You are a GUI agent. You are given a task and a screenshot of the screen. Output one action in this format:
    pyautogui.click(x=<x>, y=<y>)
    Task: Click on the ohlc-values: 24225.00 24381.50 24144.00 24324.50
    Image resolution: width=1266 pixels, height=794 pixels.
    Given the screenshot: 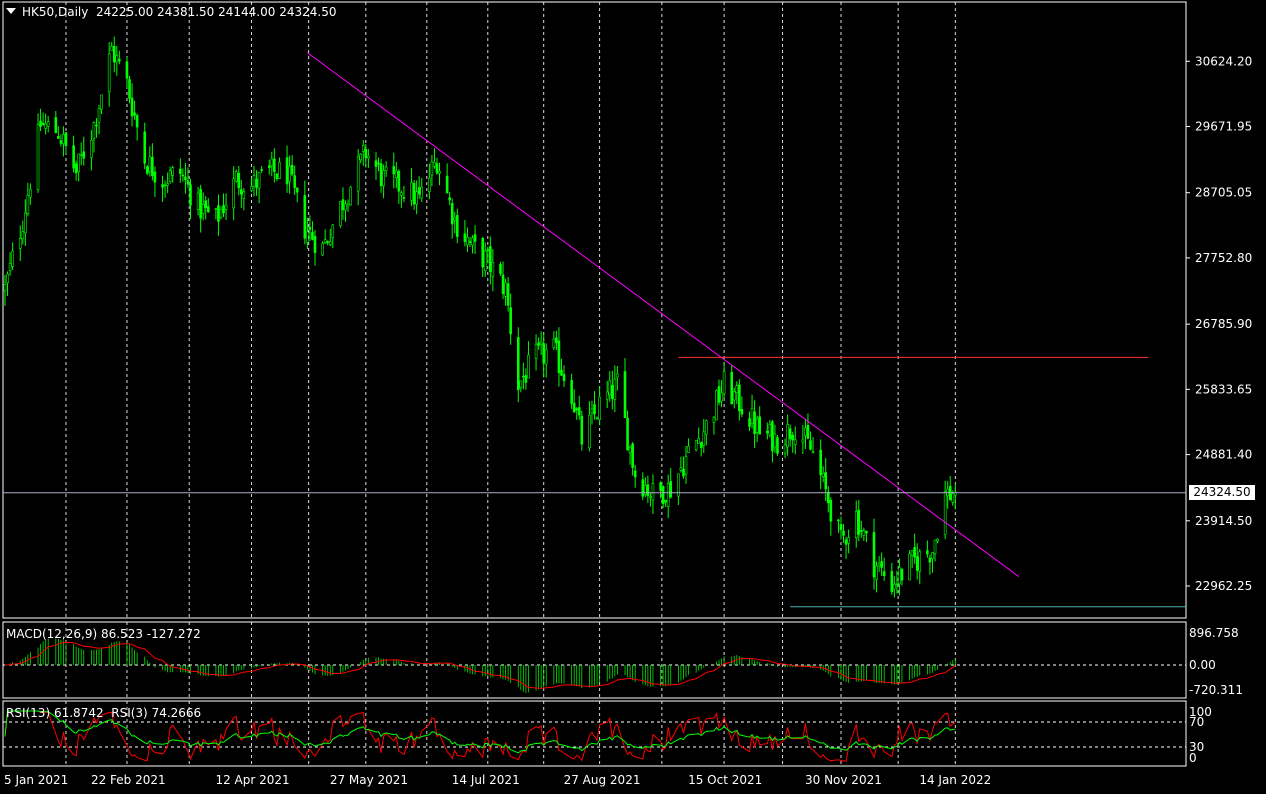 What is the action you would take?
    pyautogui.click(x=216, y=12)
    